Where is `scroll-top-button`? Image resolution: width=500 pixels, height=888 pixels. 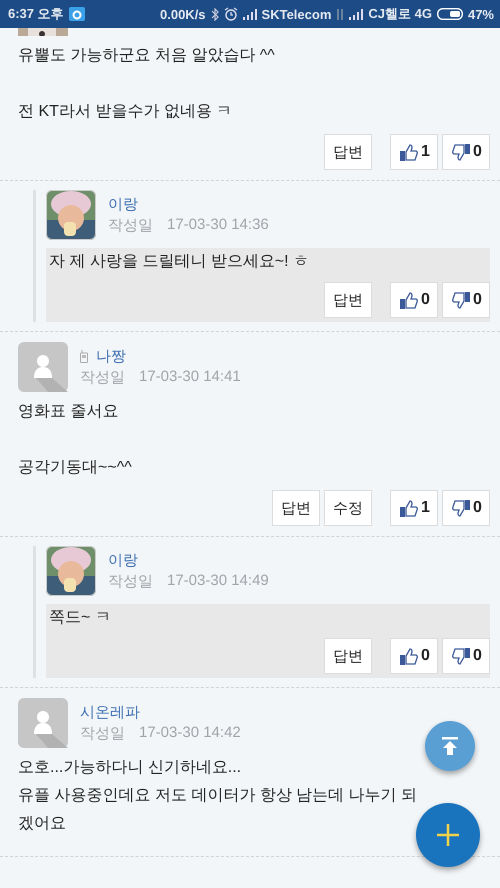 scroll-top-button is located at coordinates (450, 746).